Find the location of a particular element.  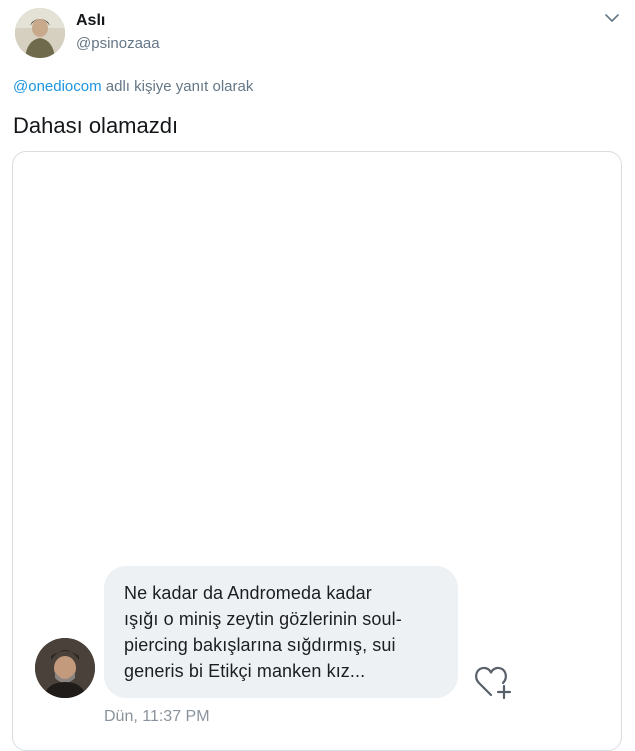

author-name: Aslı is located at coordinates (90, 21).